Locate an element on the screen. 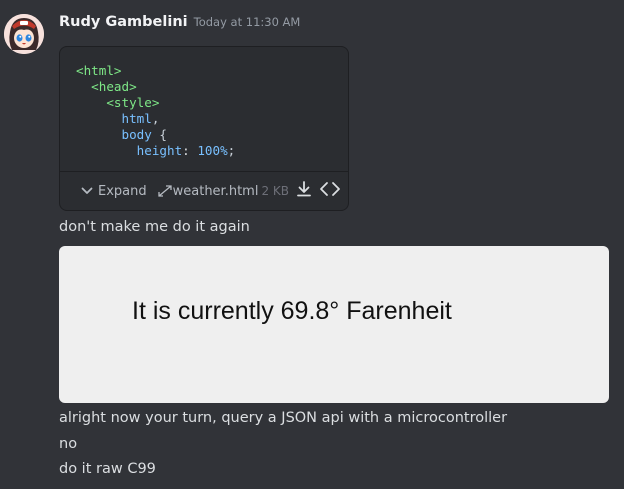 Image resolution: width=624 pixels, height=489 pixels. timestamp: Today at 11:30 AM is located at coordinates (247, 22).